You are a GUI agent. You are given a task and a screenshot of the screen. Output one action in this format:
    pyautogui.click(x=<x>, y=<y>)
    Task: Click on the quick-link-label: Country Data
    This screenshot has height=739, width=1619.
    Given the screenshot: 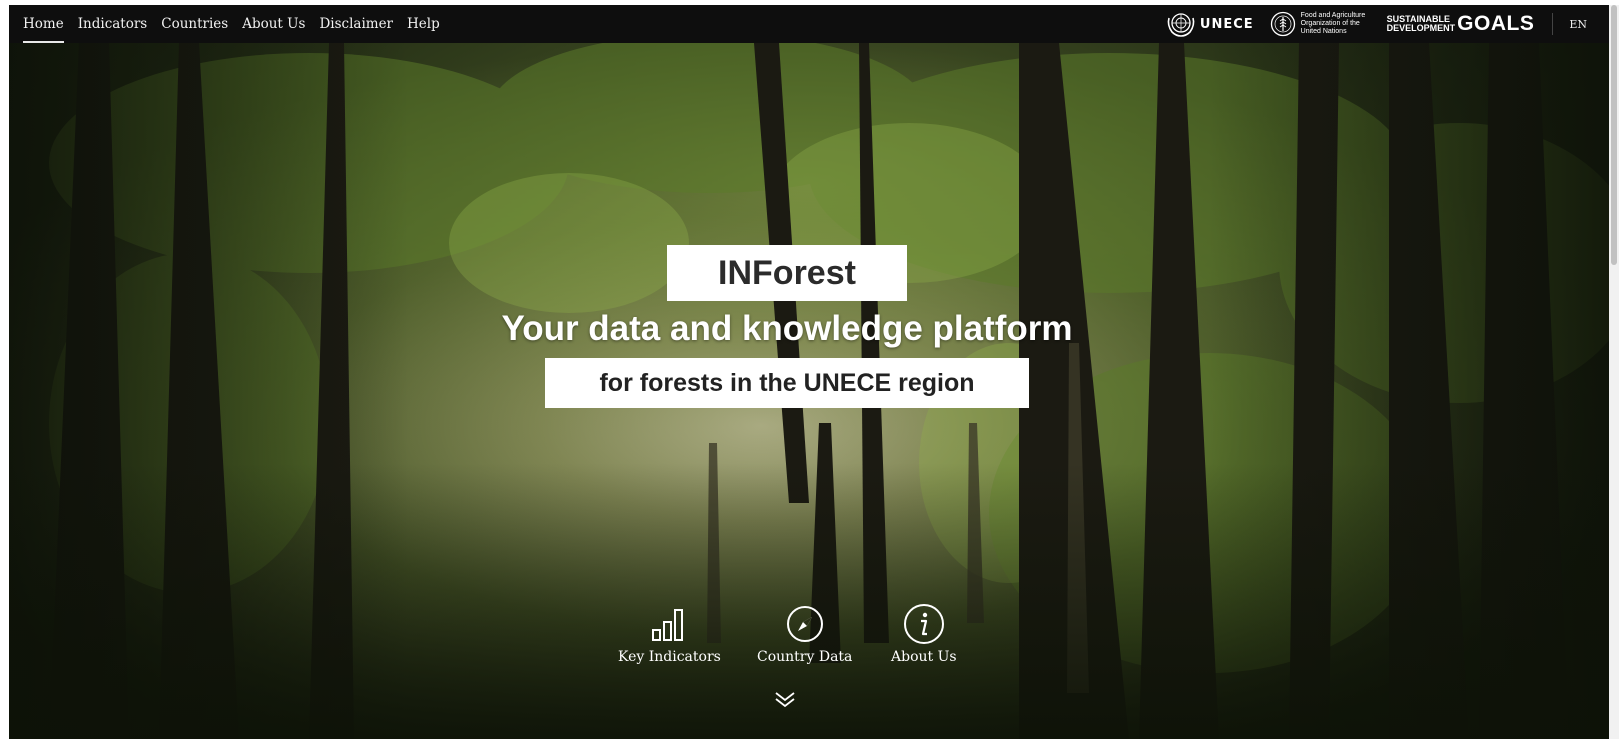 What is the action you would take?
    pyautogui.click(x=805, y=657)
    